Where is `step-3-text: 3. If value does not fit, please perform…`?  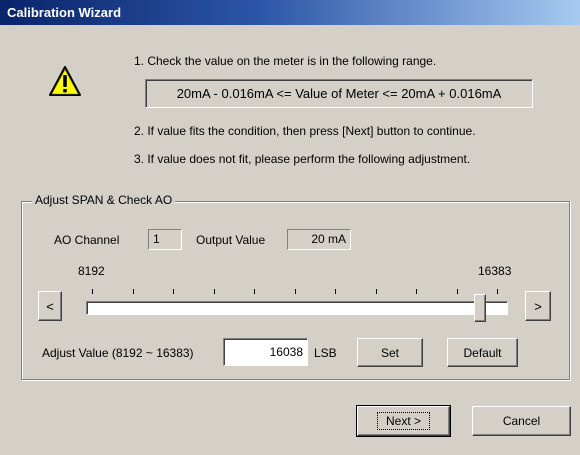
step-3-text: 3. If value does not fit, please perform… is located at coordinates (302, 159).